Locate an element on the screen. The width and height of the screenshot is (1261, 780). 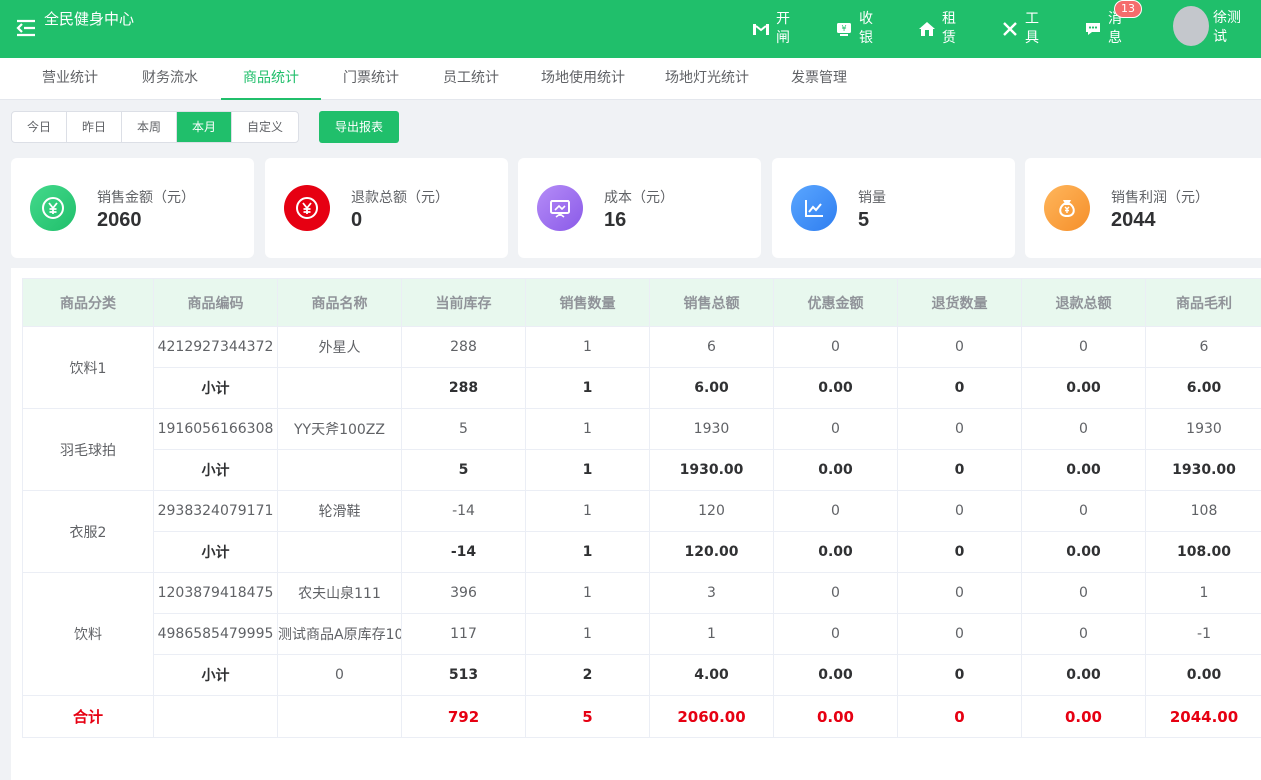
table-cell: -14 is located at coordinates (463, 552).